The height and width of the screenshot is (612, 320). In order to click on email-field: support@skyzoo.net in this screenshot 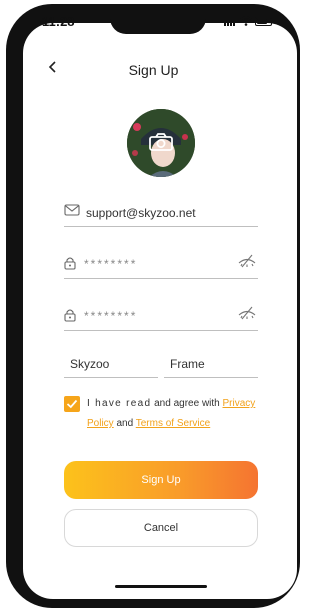, I will do `click(161, 213)`.